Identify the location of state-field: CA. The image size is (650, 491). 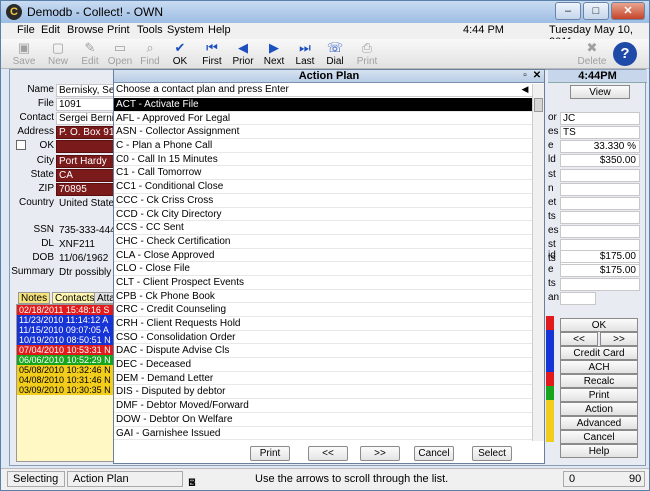
(85, 175).